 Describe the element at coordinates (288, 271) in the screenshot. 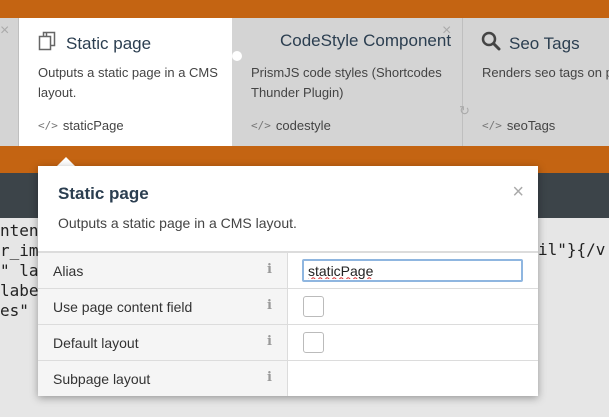

I see `property-row-alias: Alias i` at that location.